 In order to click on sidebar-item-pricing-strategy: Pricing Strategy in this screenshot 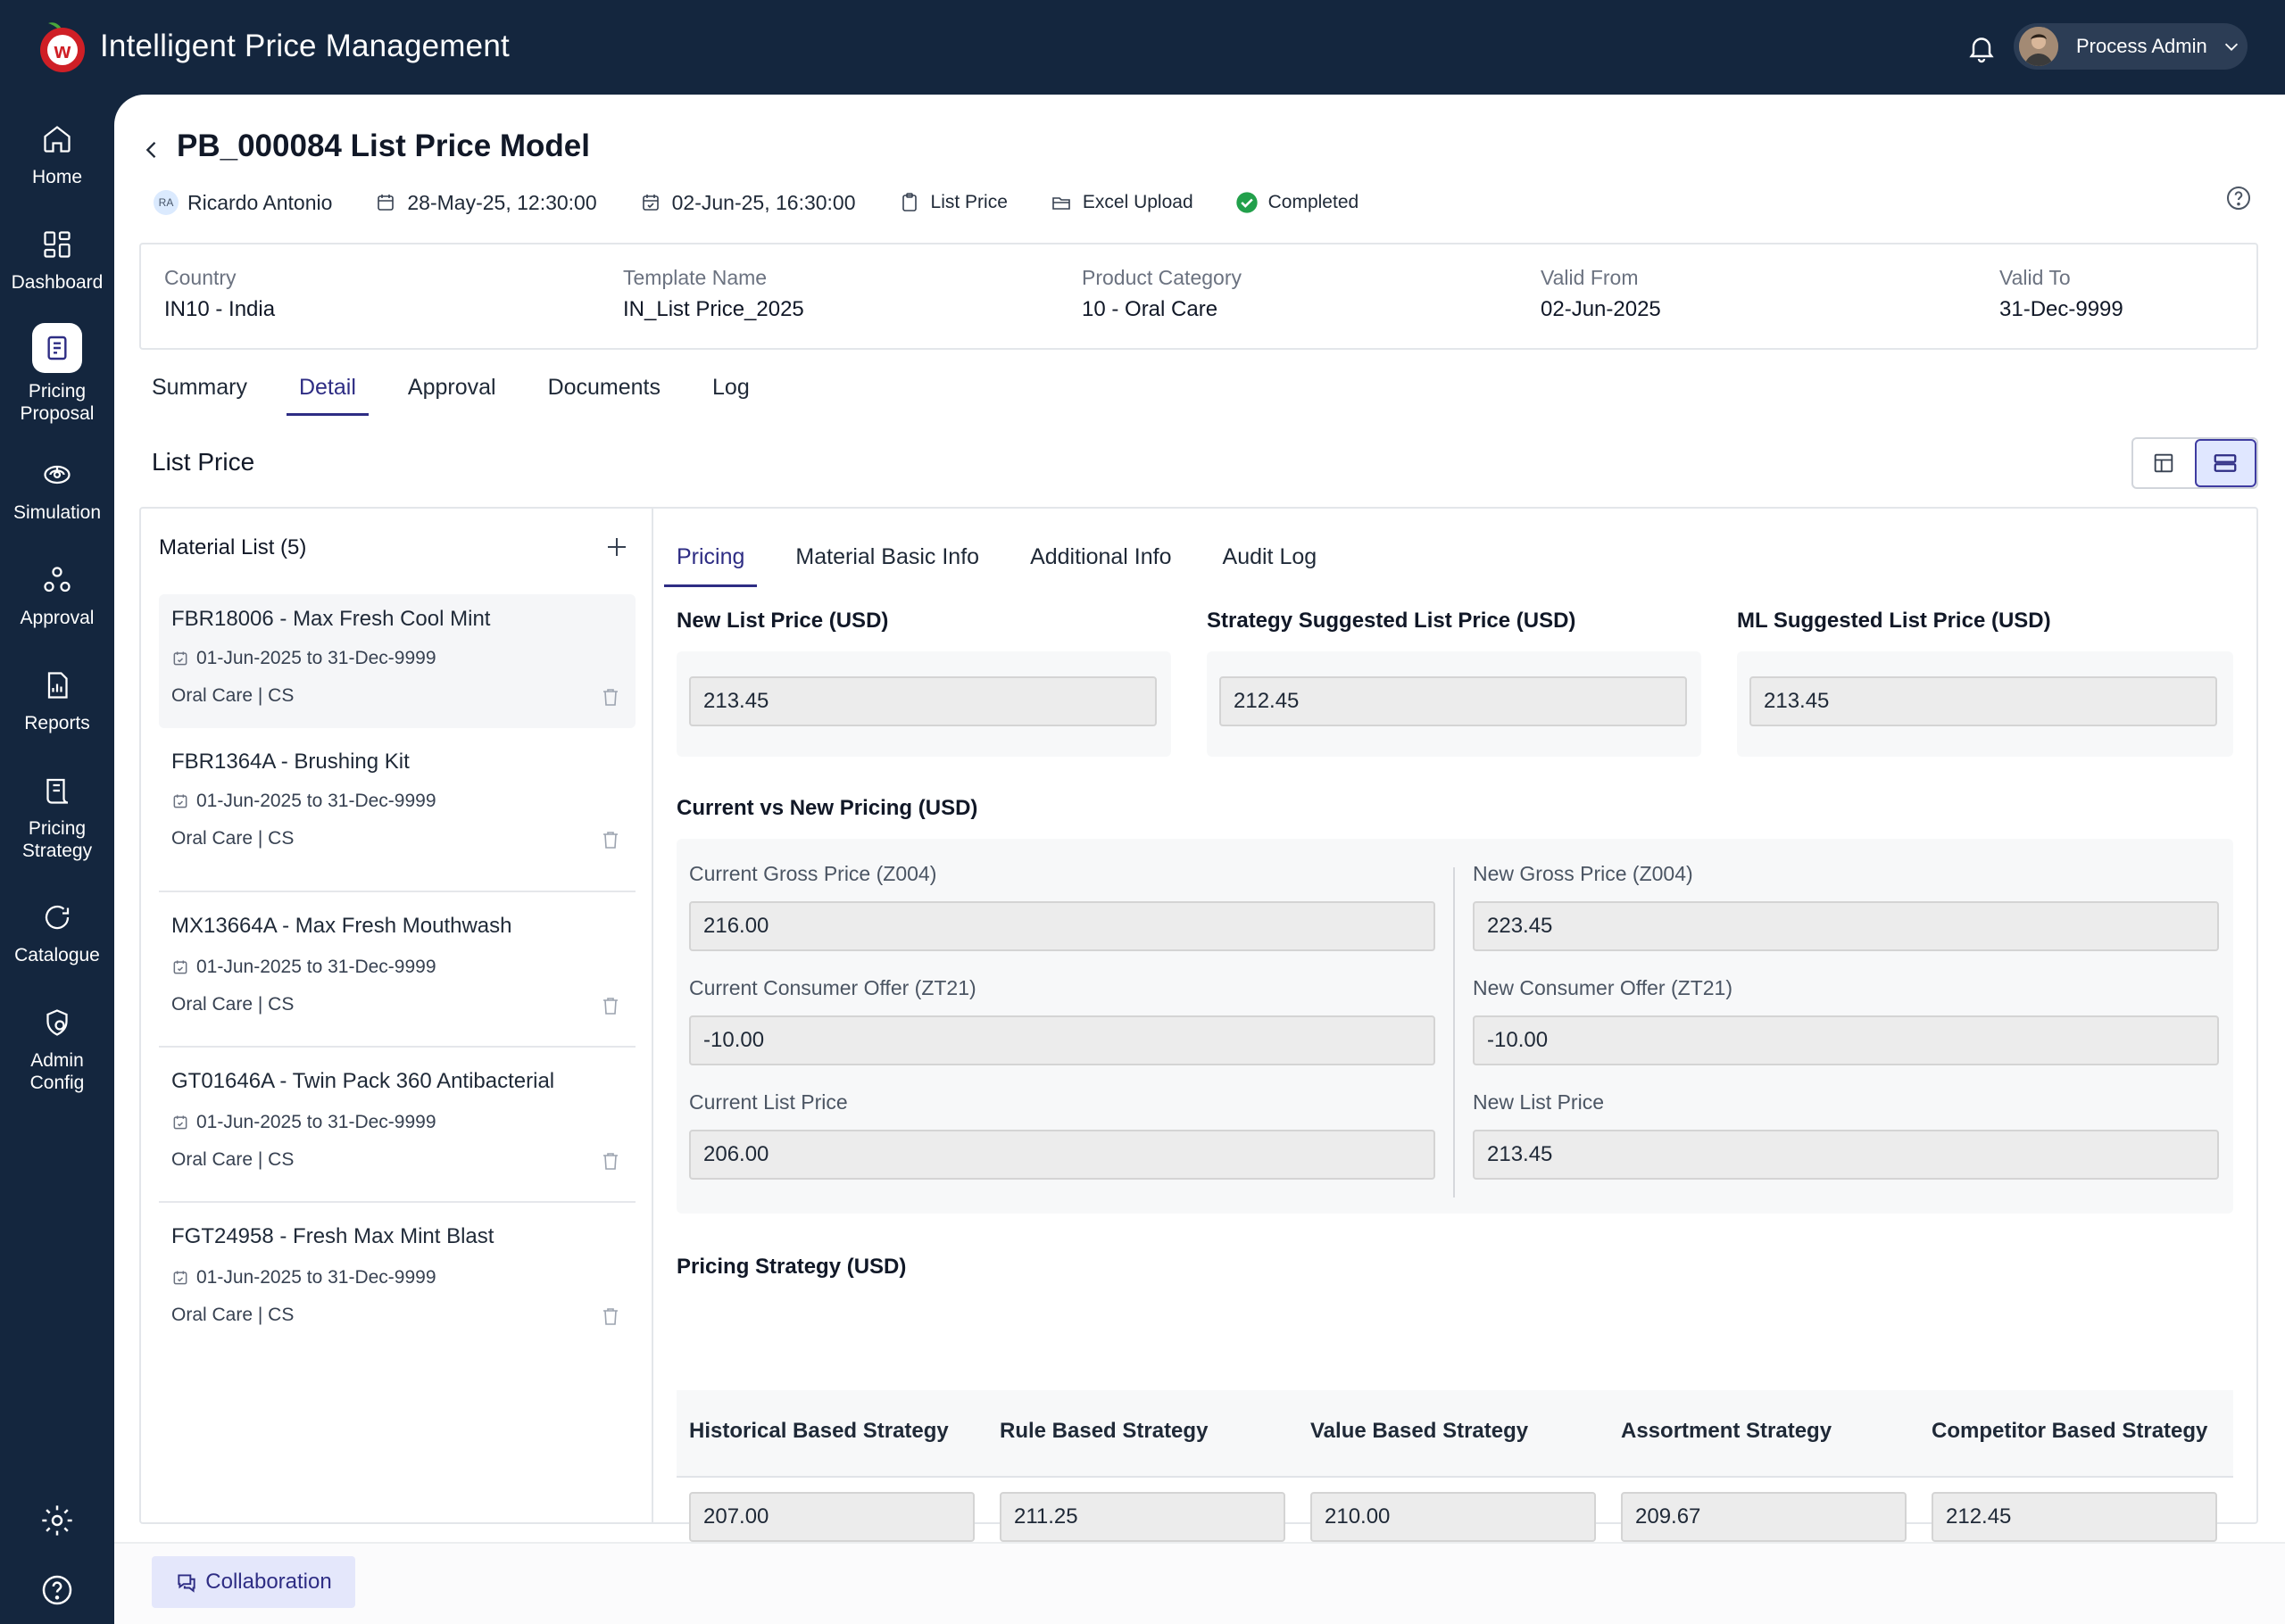, I will do `click(57, 817)`.